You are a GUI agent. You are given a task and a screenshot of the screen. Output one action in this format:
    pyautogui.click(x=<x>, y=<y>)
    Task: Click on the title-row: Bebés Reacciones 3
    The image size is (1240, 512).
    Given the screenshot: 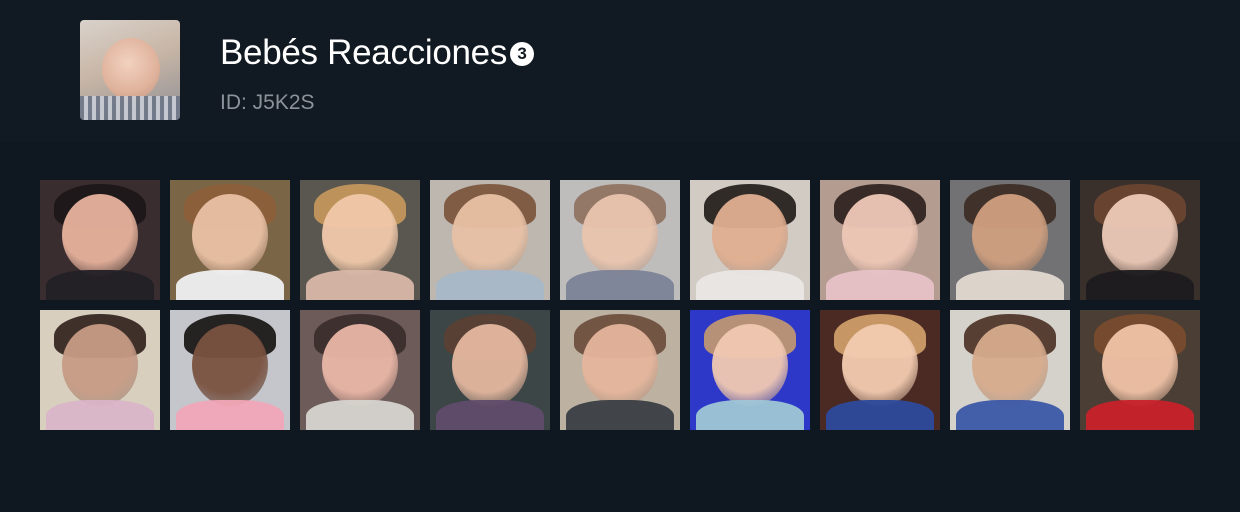 What is the action you would take?
    pyautogui.click(x=377, y=53)
    